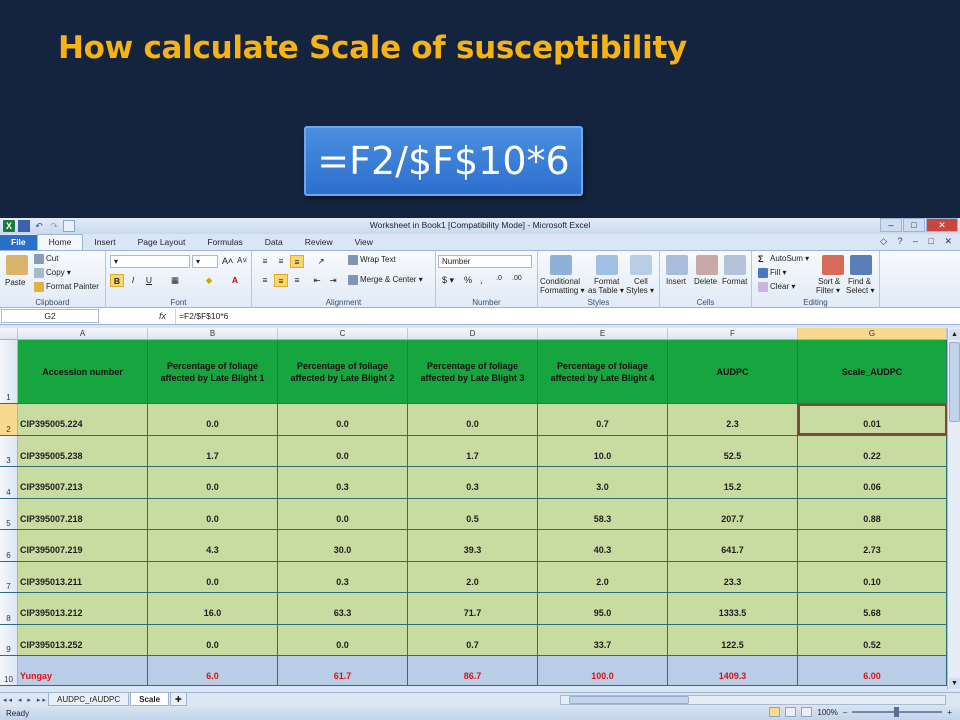  I want to click on scroll-thumb, so click(954, 382).